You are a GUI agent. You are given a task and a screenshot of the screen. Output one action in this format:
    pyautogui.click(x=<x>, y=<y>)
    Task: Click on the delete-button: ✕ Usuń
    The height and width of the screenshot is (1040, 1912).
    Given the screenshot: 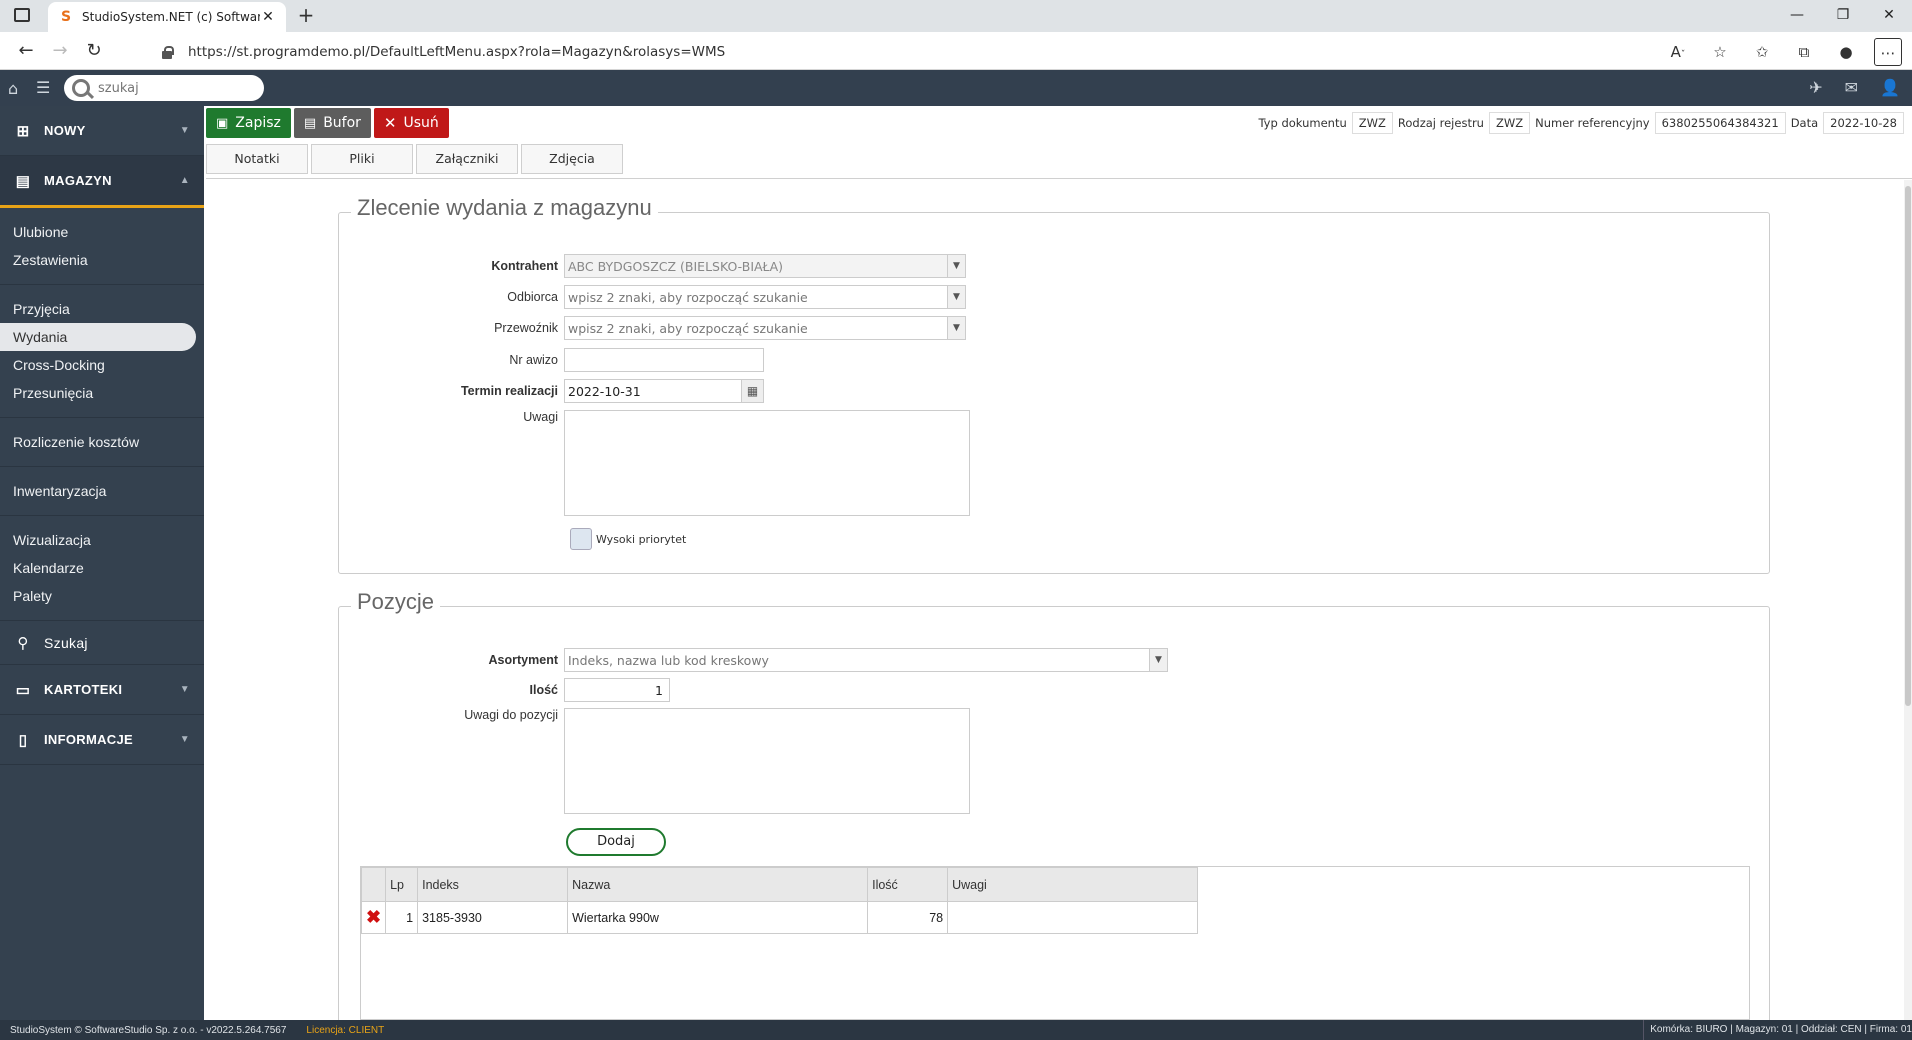 What is the action you would take?
    pyautogui.click(x=411, y=123)
    